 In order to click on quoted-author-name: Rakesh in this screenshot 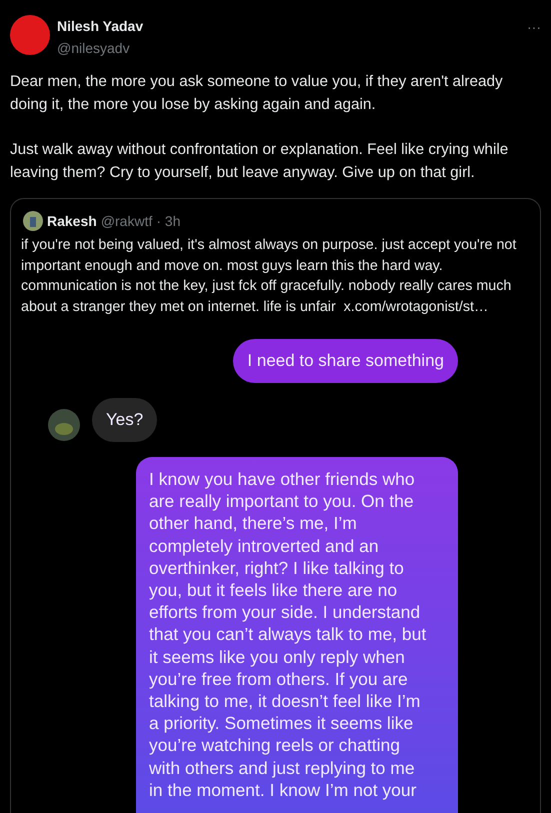, I will do `click(72, 221)`.